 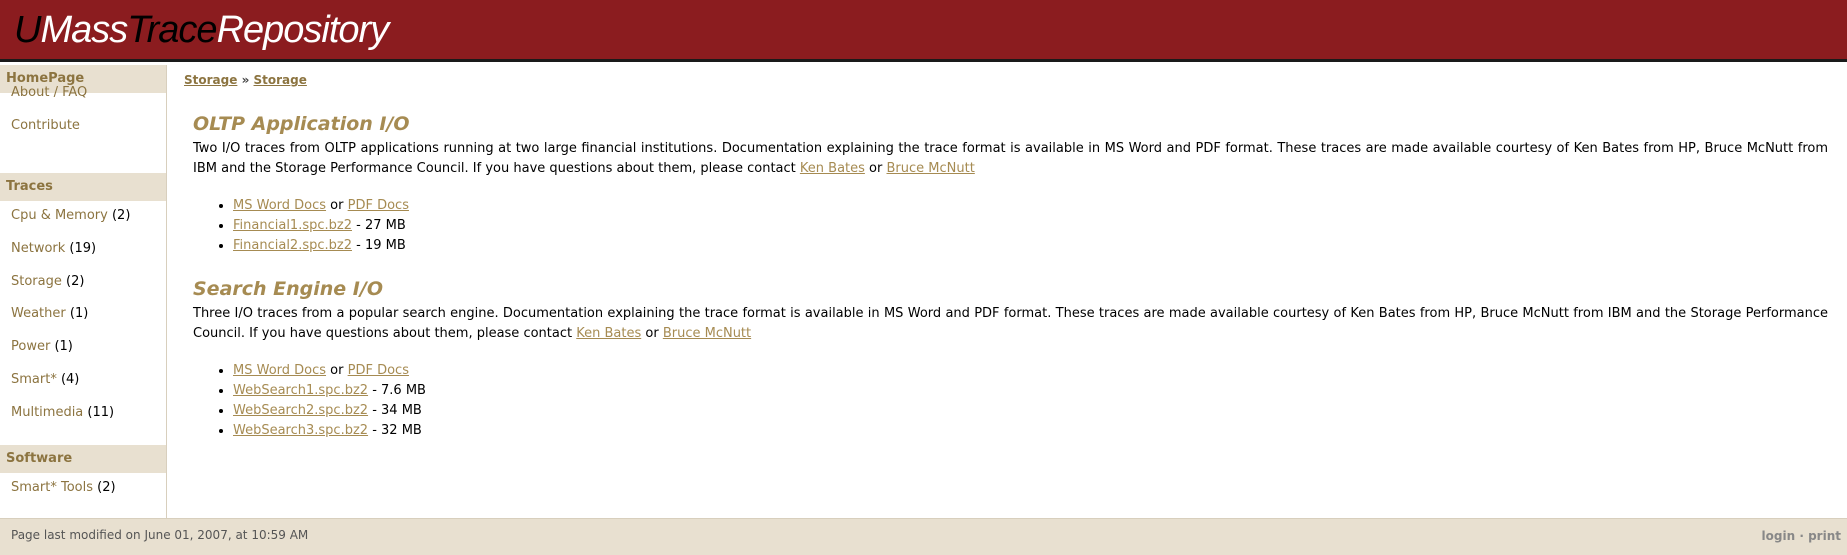 I want to click on file-link: WebSearch3.spc.bz2, so click(x=300, y=430).